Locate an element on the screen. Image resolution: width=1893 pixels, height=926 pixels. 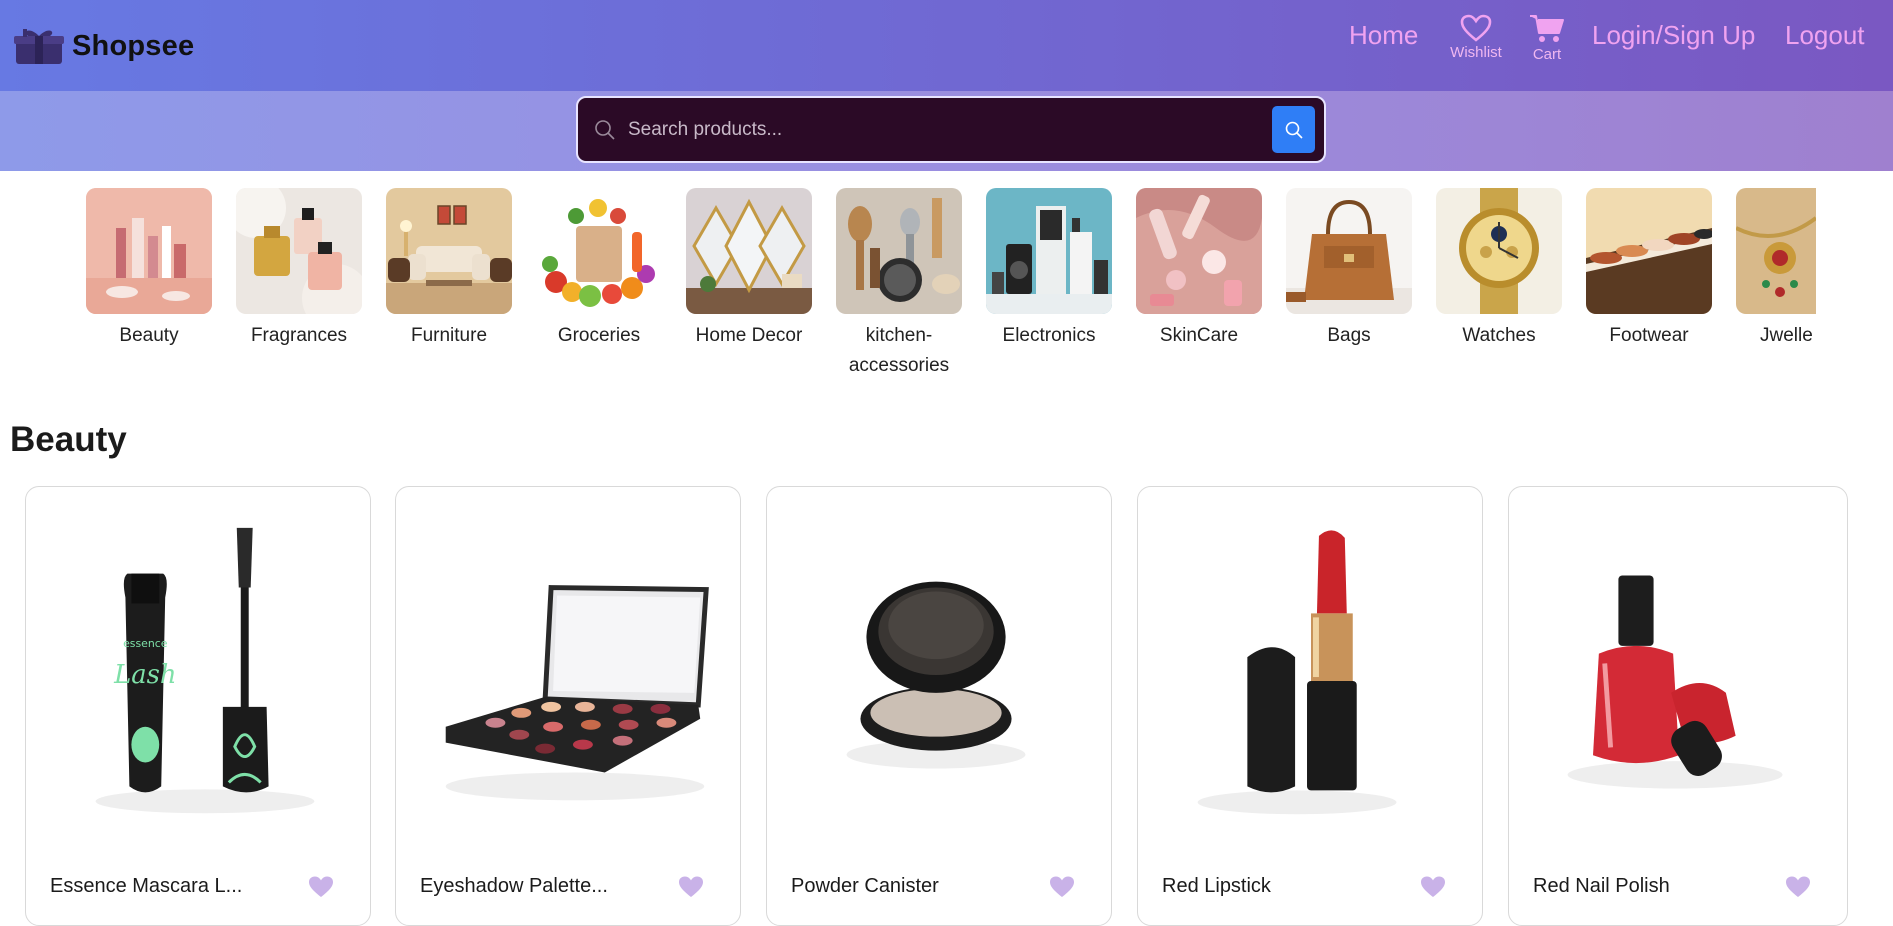
product-card: Red Lipstick is located at coordinates (1310, 706).